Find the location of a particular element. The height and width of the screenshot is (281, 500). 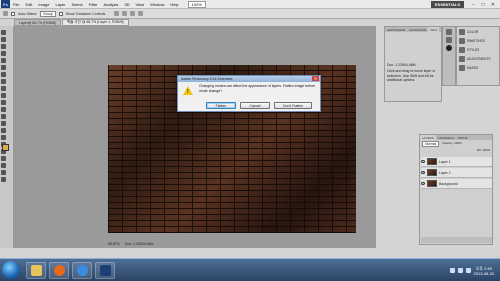

zoom-tool-icon is located at coordinates (3, 179).